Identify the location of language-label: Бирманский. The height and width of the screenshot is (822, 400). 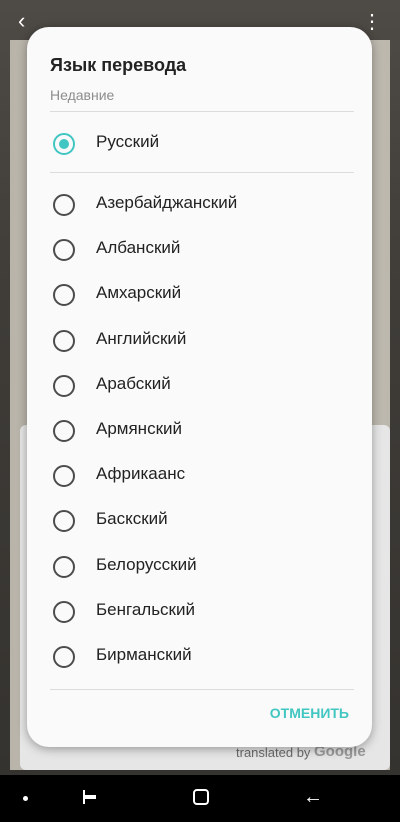
(144, 654).